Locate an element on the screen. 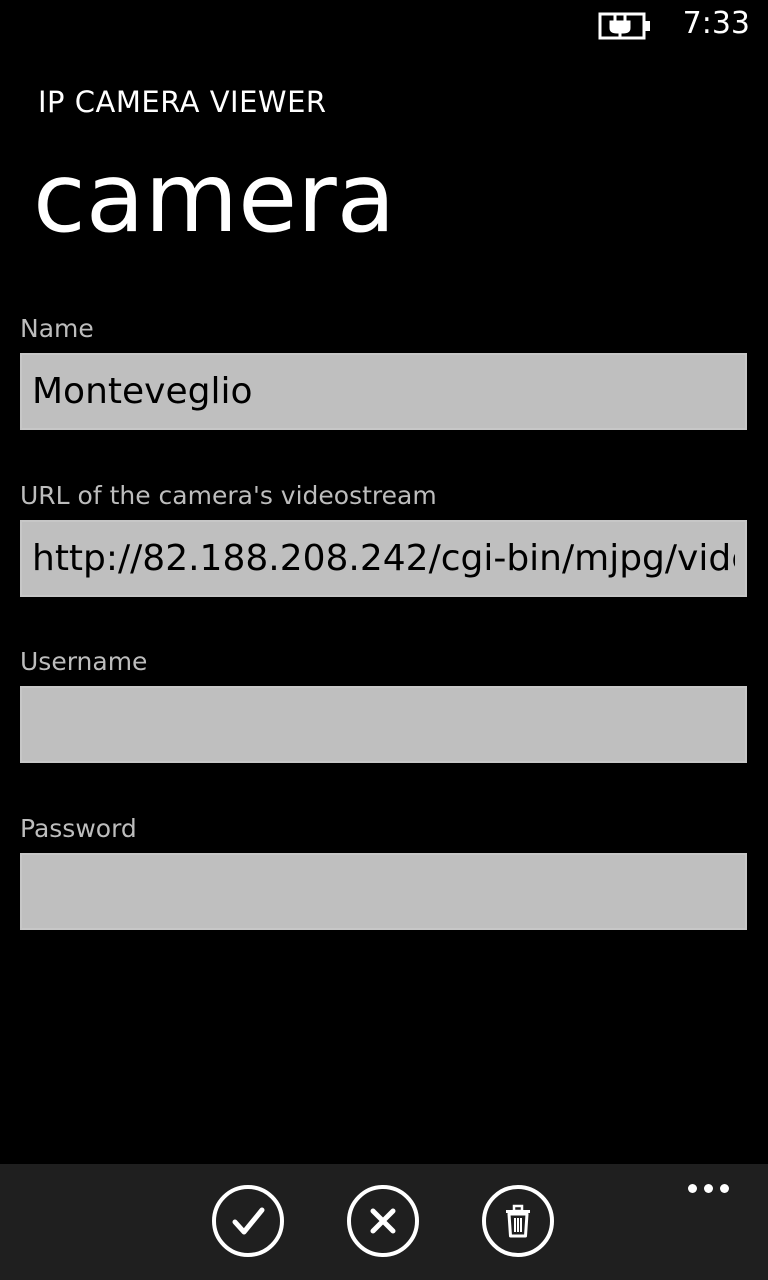 The width and height of the screenshot is (768, 1280). name-label: Name is located at coordinates (57, 328).